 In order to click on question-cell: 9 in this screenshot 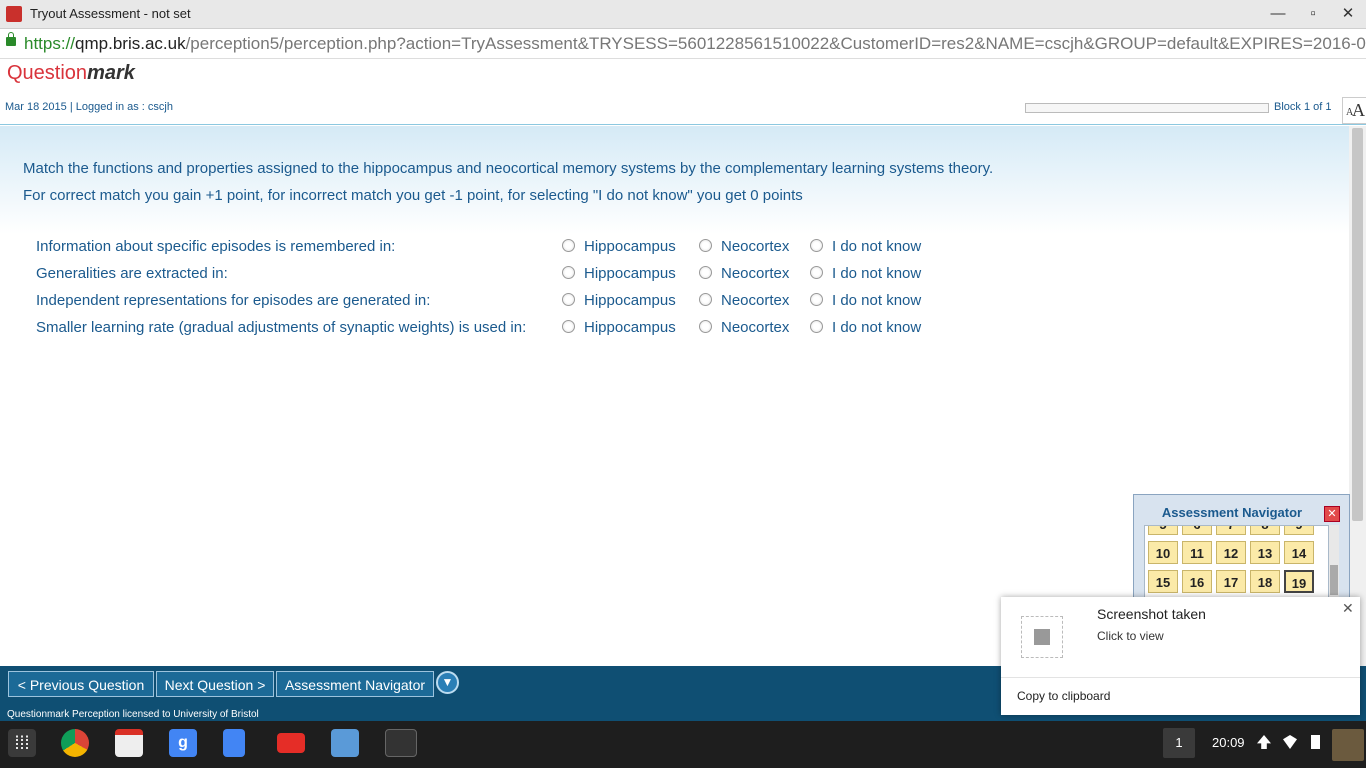, I will do `click(1299, 530)`.